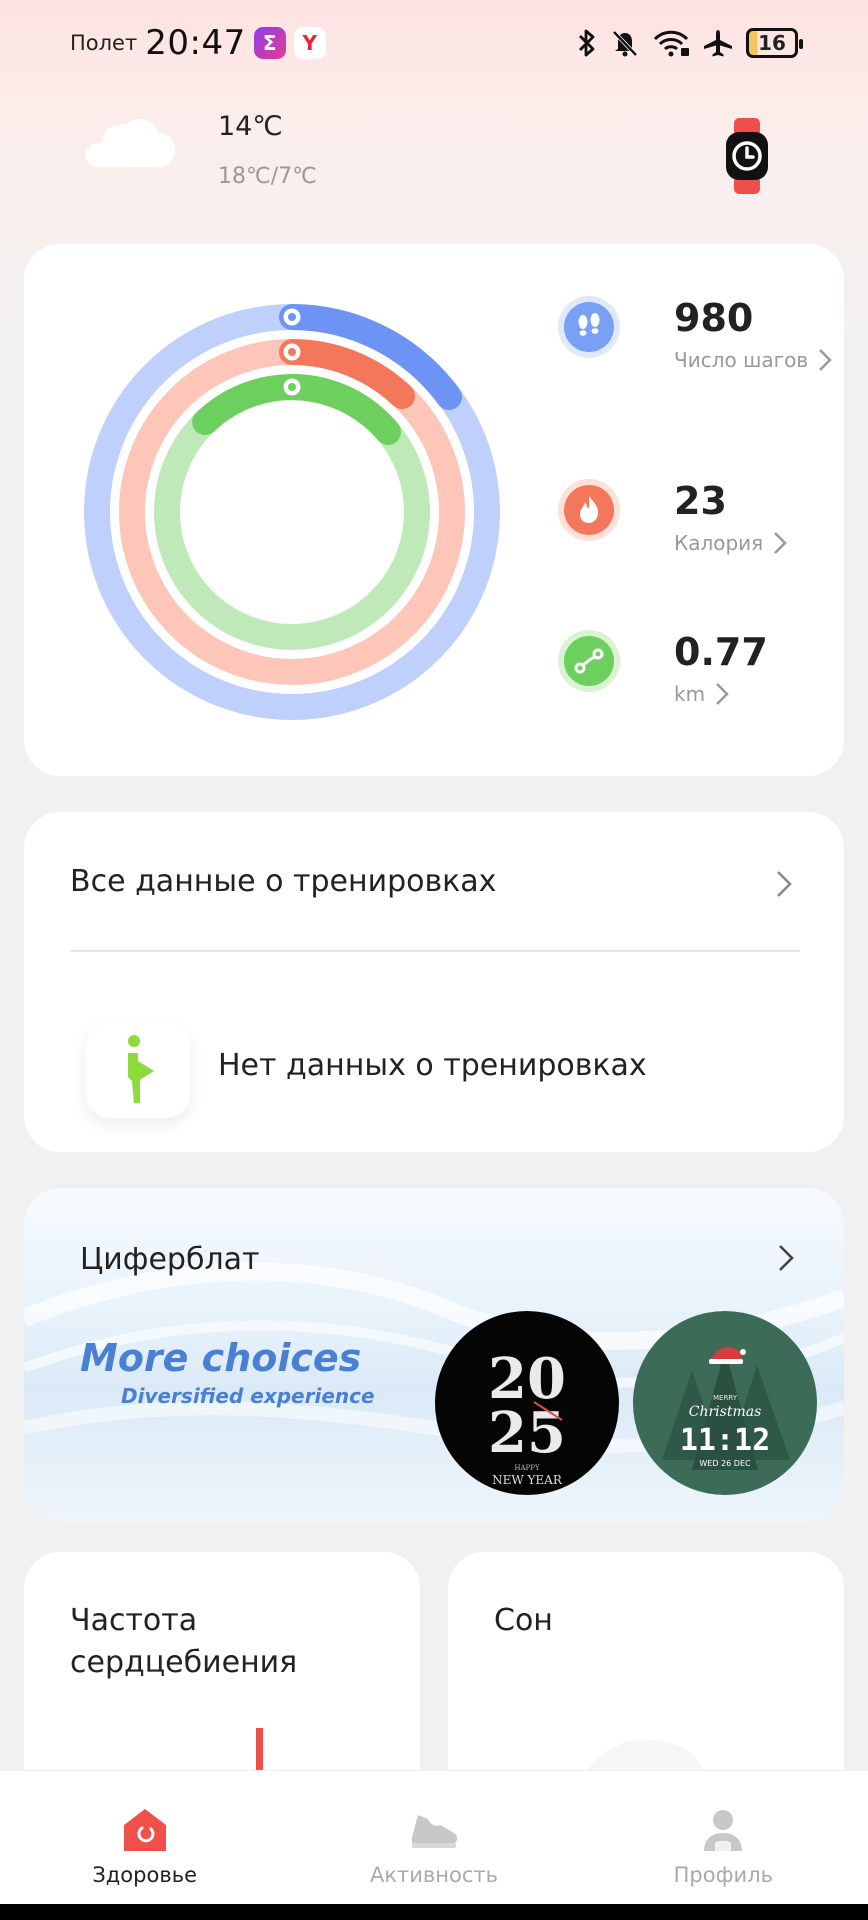 The height and width of the screenshot is (1920, 868). I want to click on smartwatch-icon, so click(747, 156).